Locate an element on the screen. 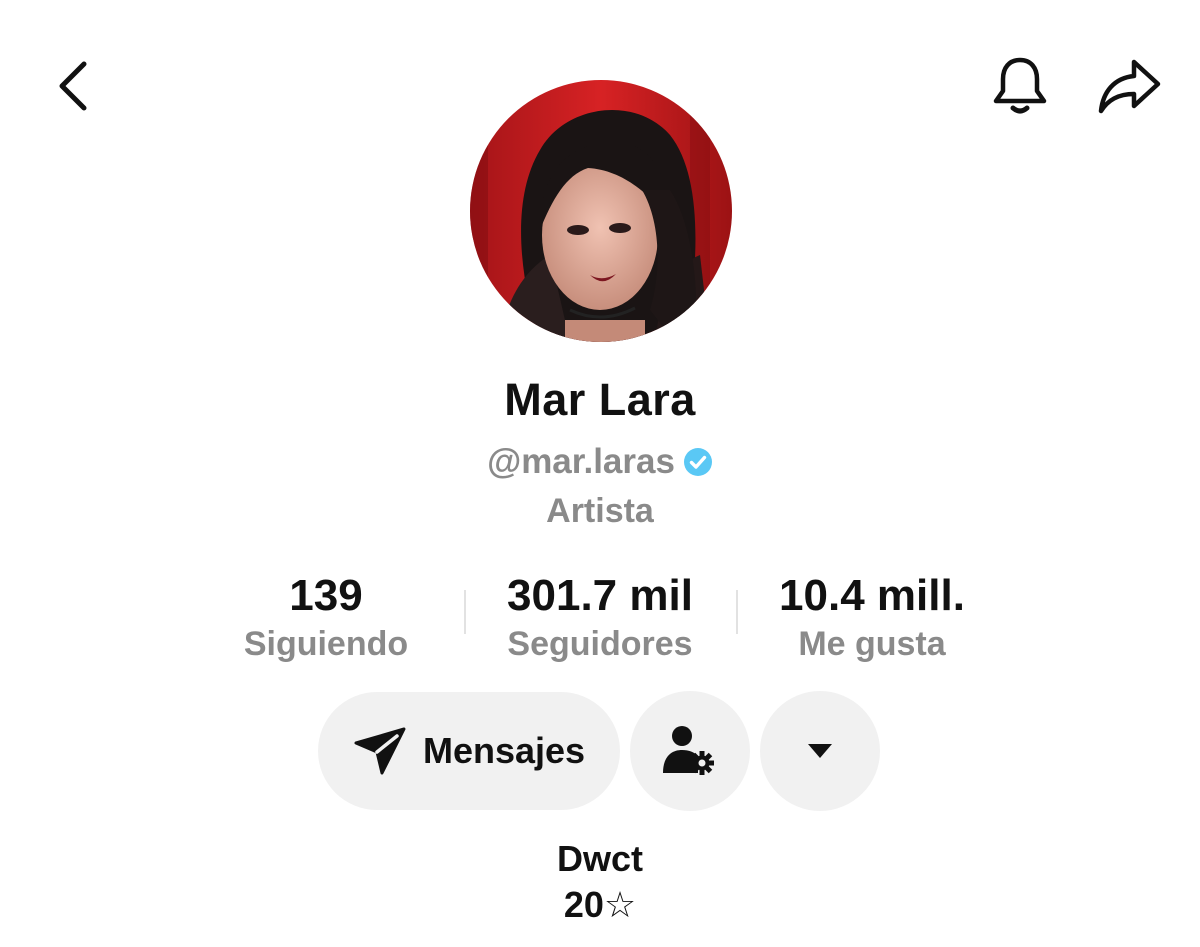 The width and height of the screenshot is (1200, 947). bio-line: 20☆ is located at coordinates (600, 904).